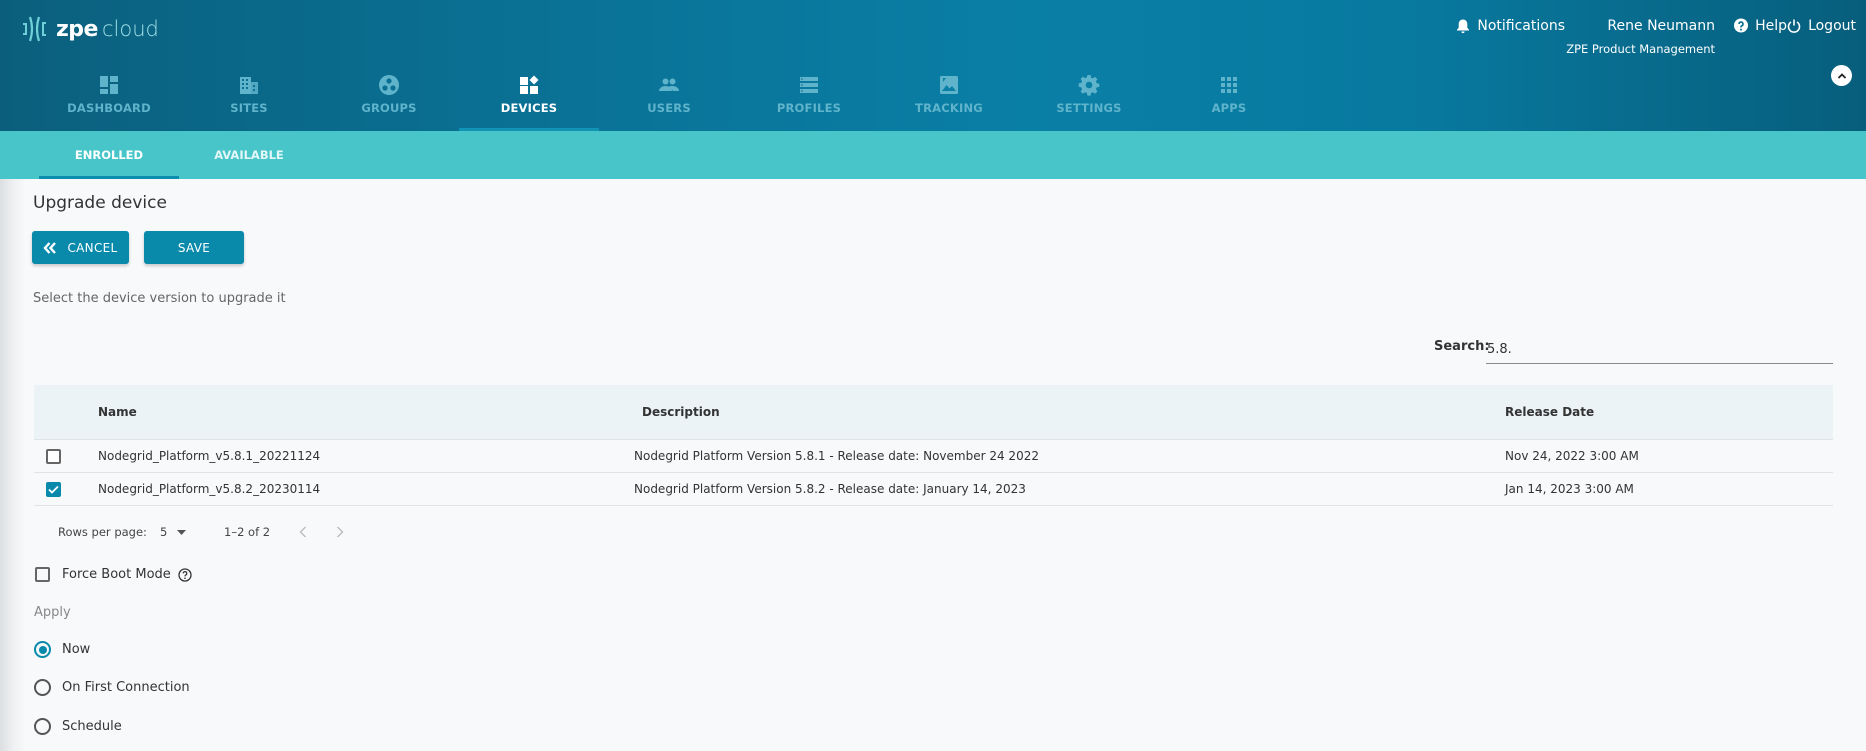 Image resolution: width=1866 pixels, height=751 pixels. I want to click on apply-now-radio: Now, so click(62, 649).